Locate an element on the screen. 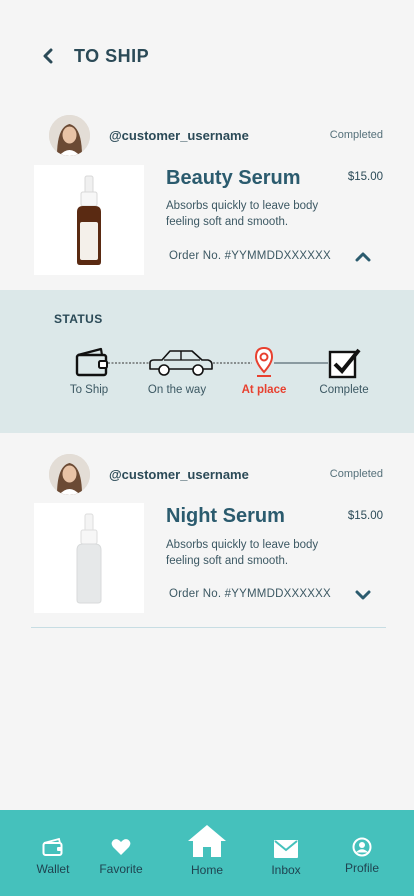 This screenshot has width=414, height=896. nav-item-home: Home is located at coordinates (207, 853).